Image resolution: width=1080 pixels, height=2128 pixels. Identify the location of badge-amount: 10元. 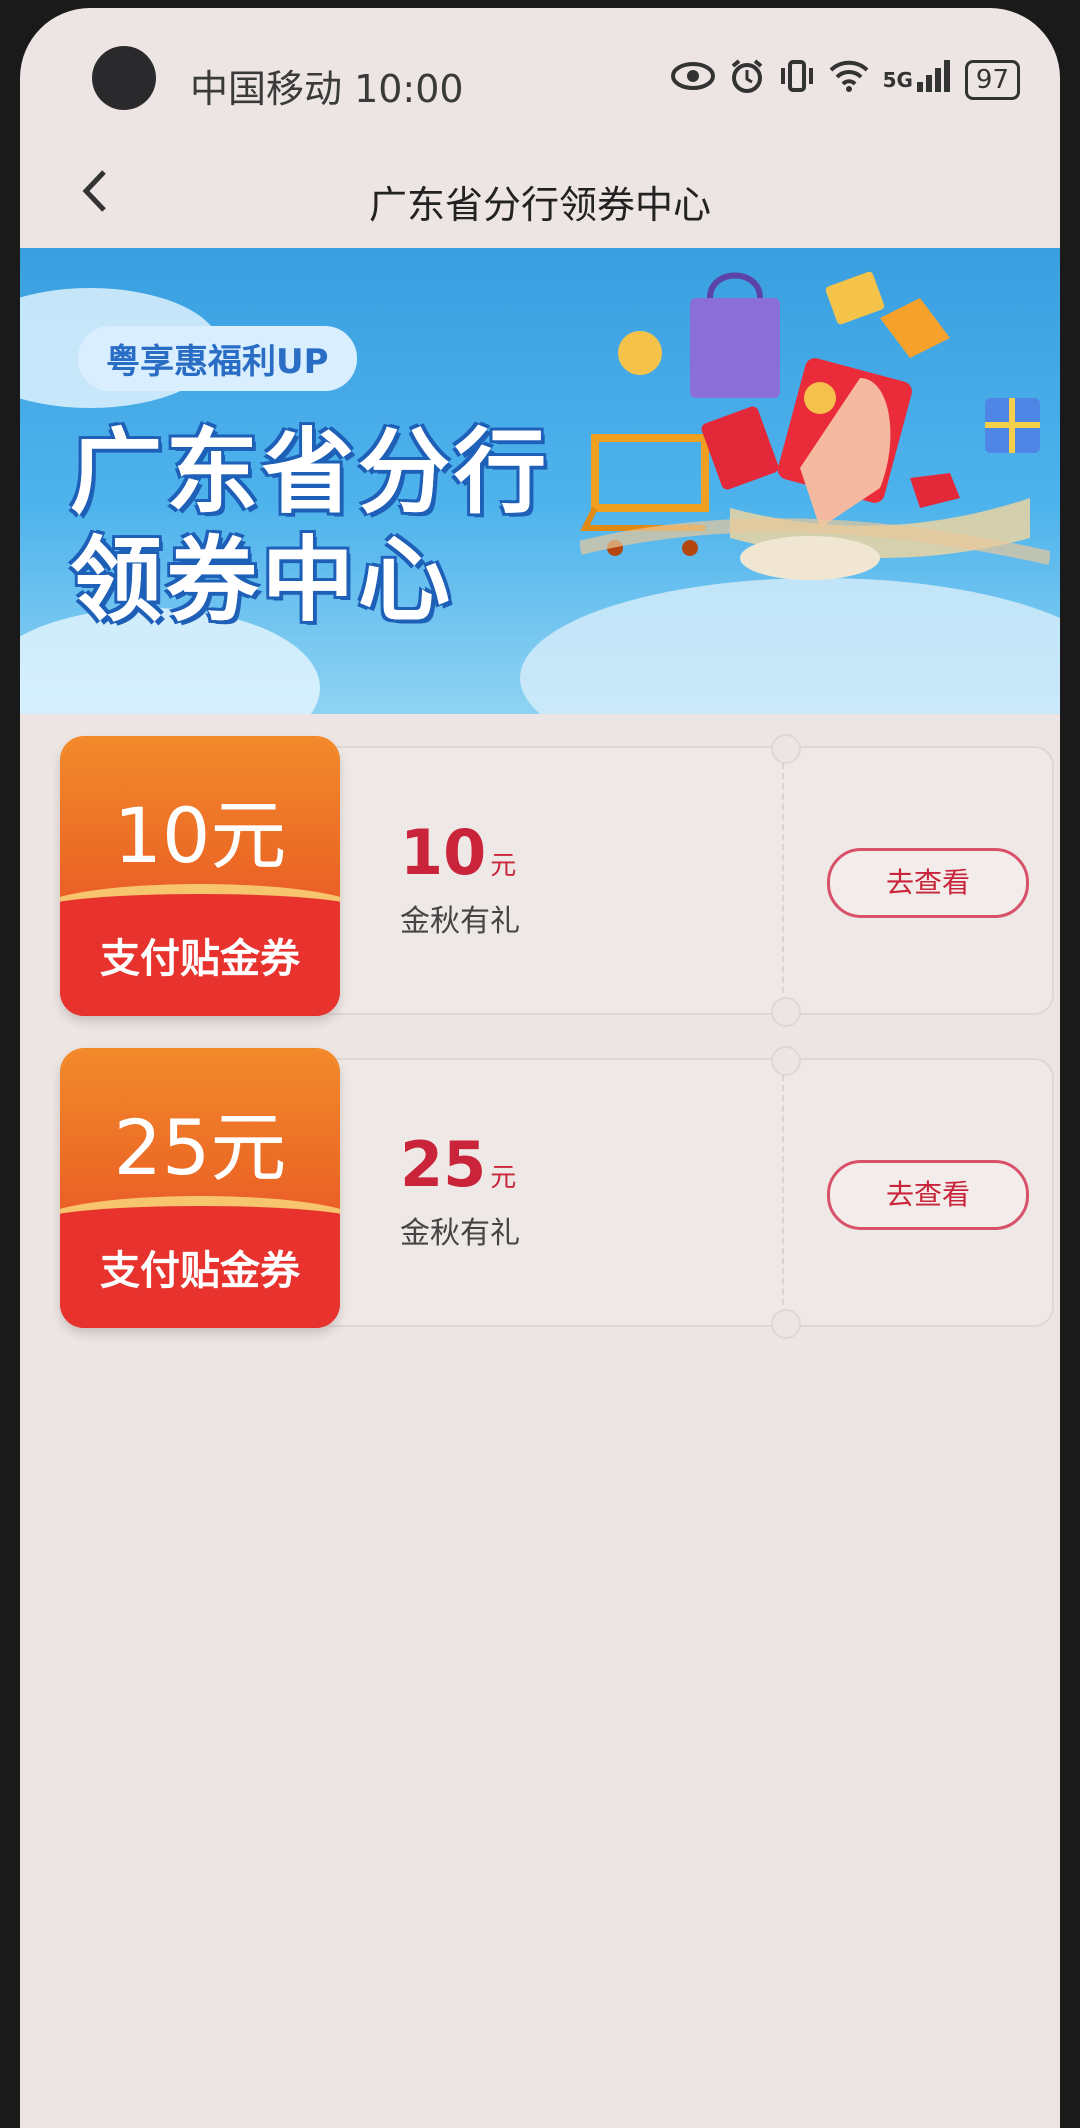
(200, 835).